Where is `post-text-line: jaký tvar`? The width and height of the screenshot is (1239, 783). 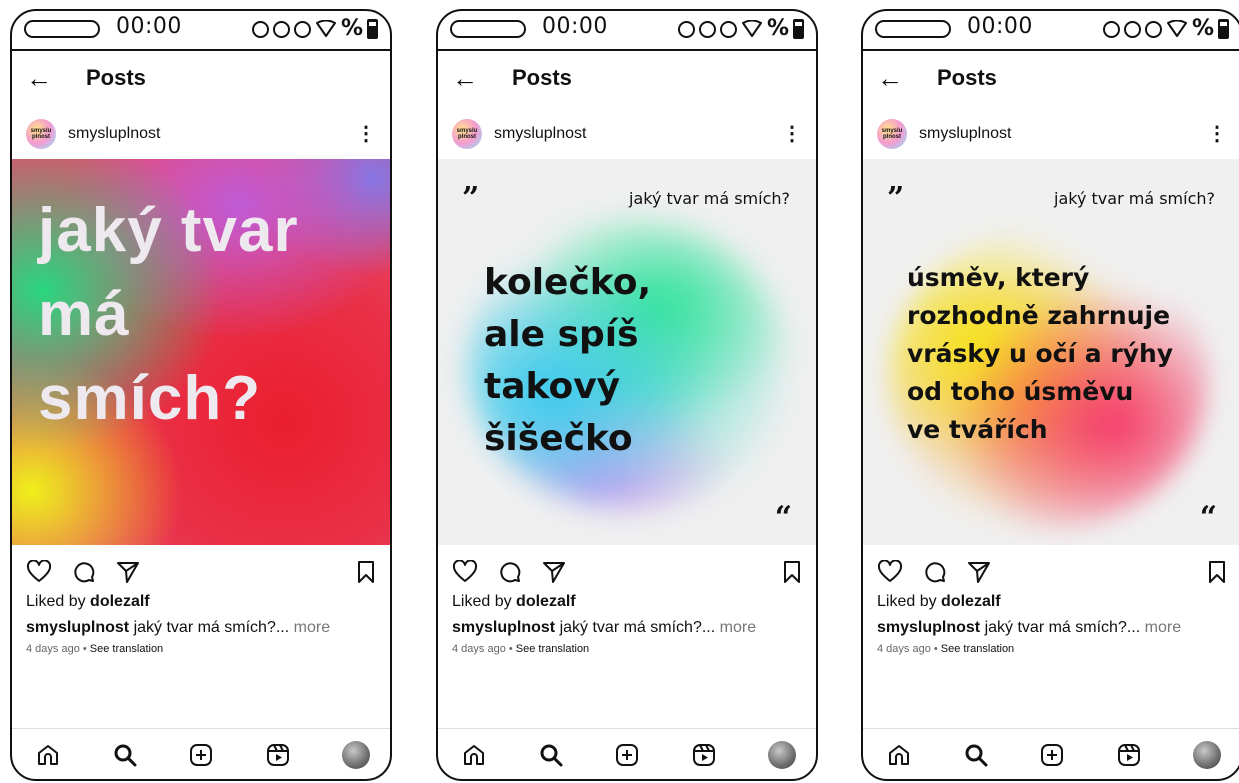
post-text-line: jaký tvar is located at coordinates (168, 230).